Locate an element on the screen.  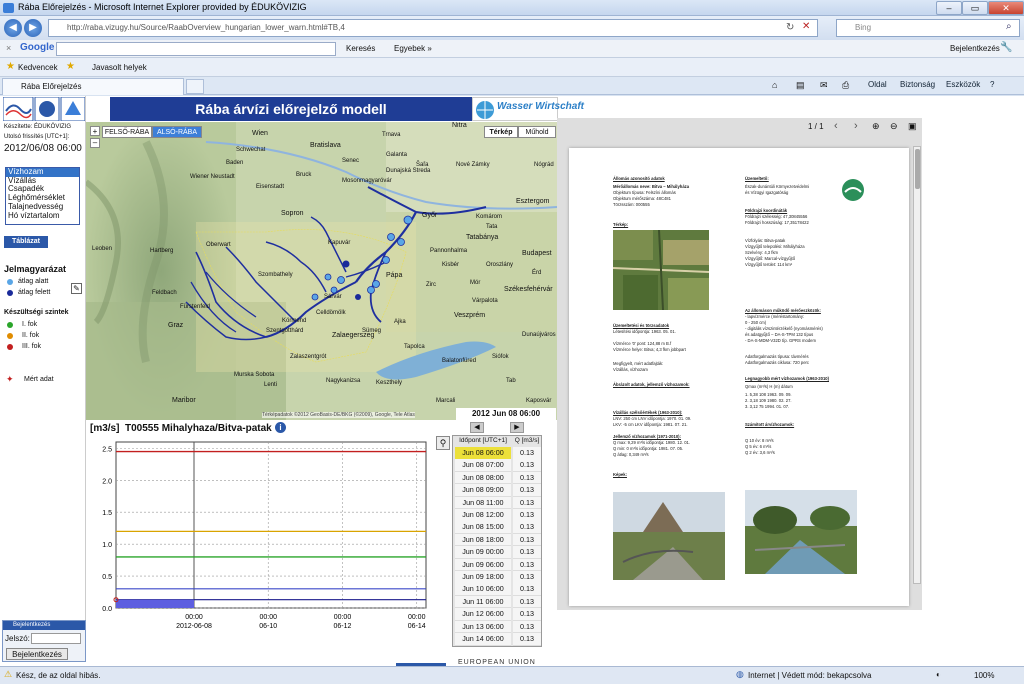
google-more-button: Egyebek » is located at coordinates (413, 48).